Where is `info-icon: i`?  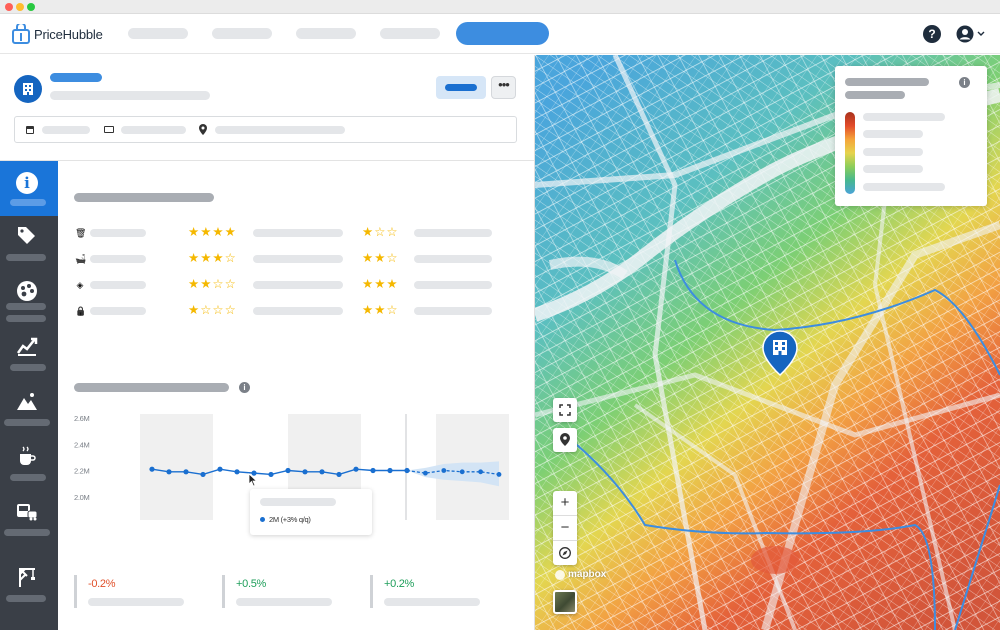 info-icon: i is located at coordinates (27, 182).